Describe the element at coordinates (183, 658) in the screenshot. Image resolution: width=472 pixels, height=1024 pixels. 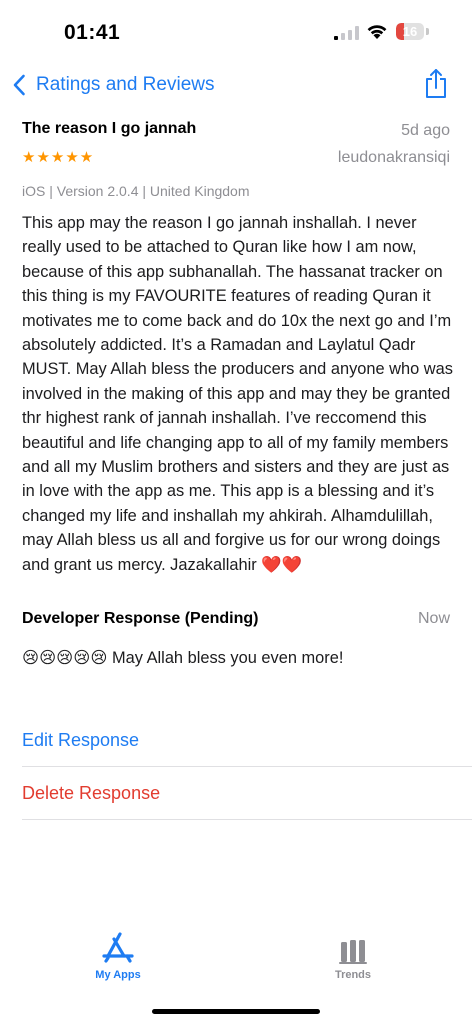
I see `developer-response-body: 😢😢😢😢😢 May Allah bless you even more!` at that location.